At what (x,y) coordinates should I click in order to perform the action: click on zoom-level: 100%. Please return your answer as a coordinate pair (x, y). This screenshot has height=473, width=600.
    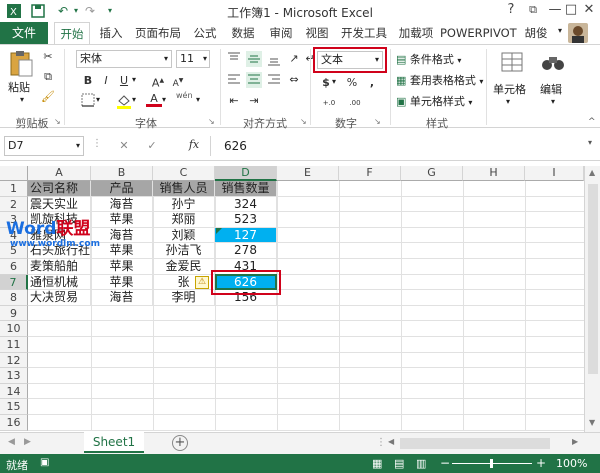
    Looking at the image, I should click on (571, 463).